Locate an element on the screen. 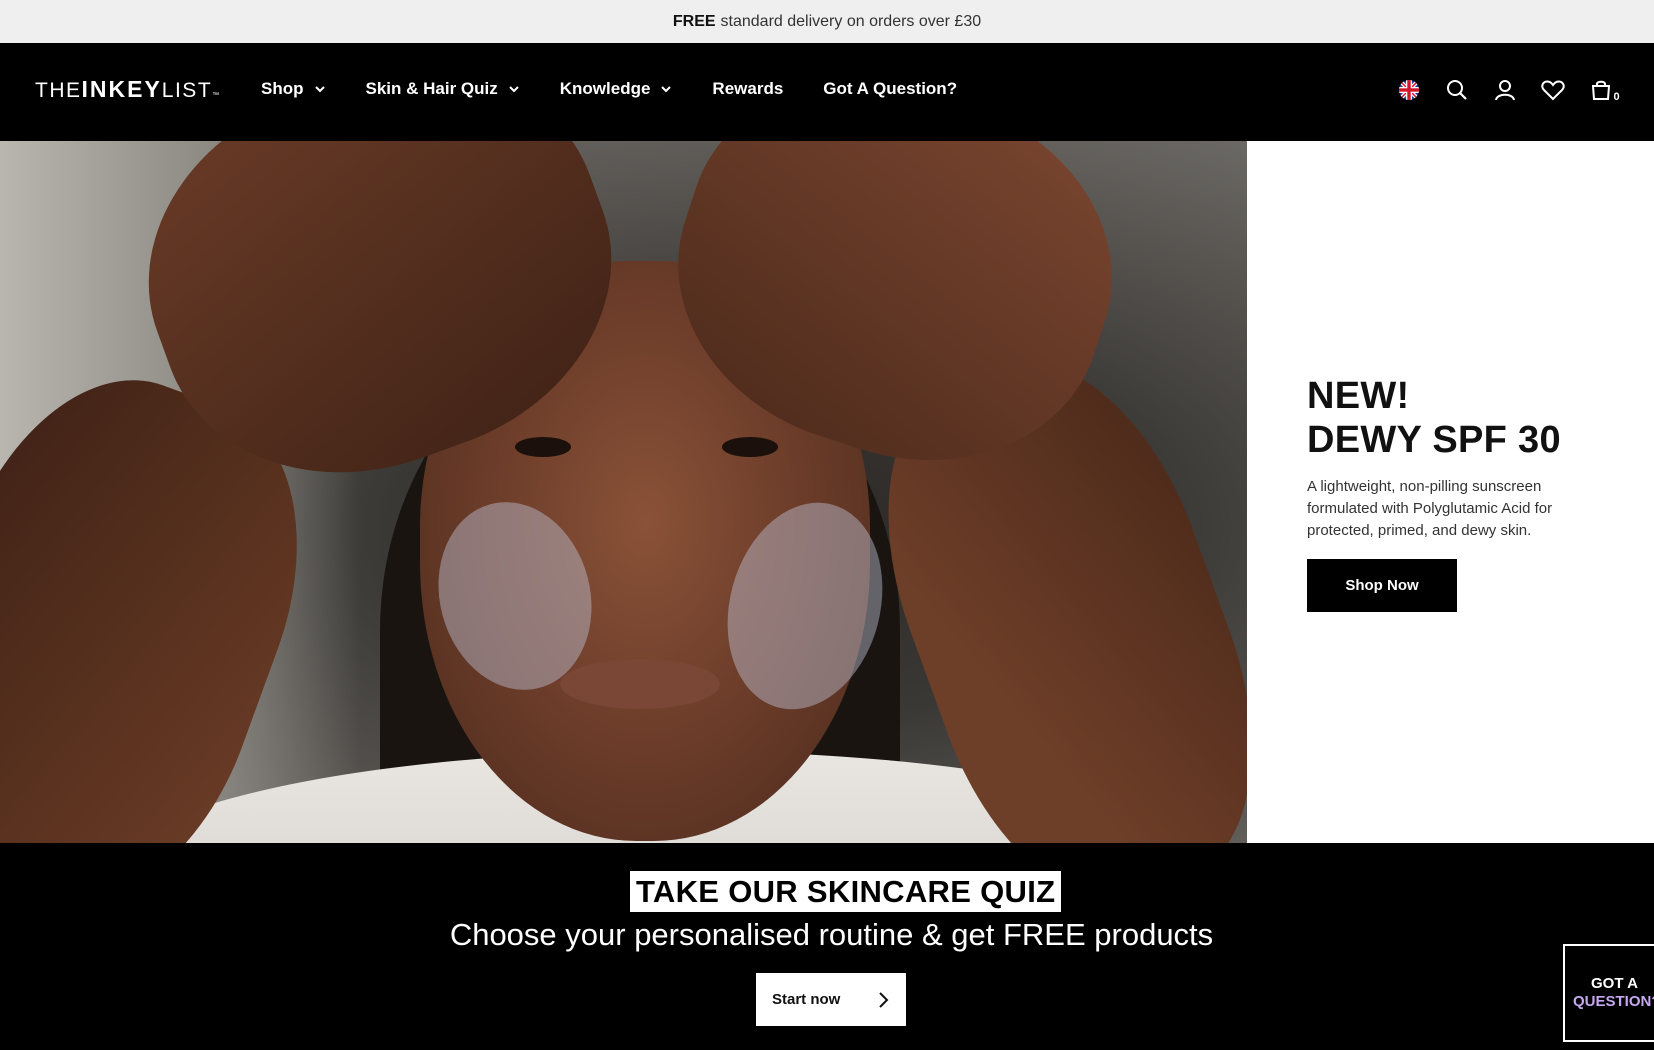 This screenshot has width=1654, height=1050. help-widget-line1: GOT A is located at coordinates (1614, 983).